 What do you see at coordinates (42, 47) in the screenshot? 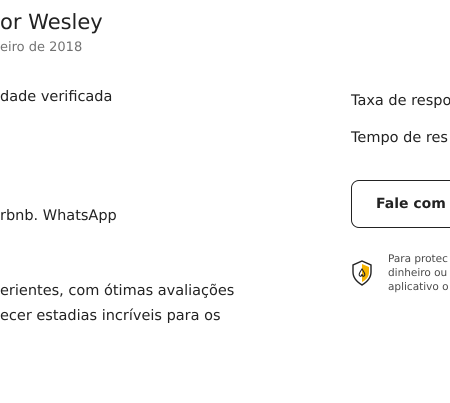
I see `member-since: eiro de 2018` at bounding box center [42, 47].